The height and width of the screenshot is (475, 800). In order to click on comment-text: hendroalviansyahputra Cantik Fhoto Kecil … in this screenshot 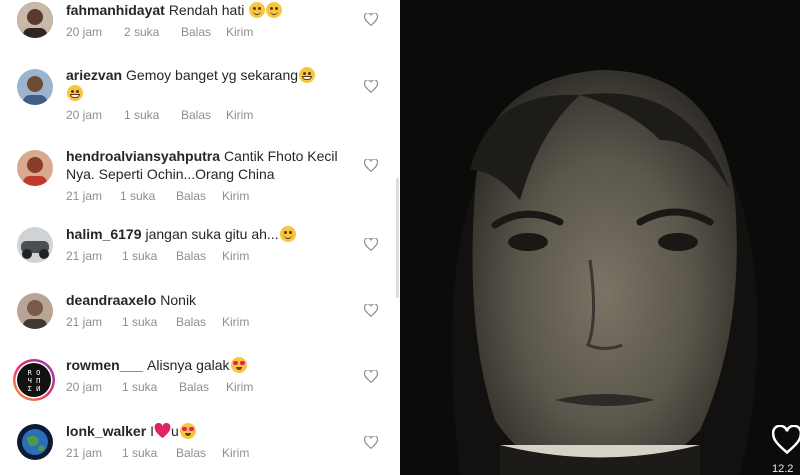, I will do `click(206, 165)`.